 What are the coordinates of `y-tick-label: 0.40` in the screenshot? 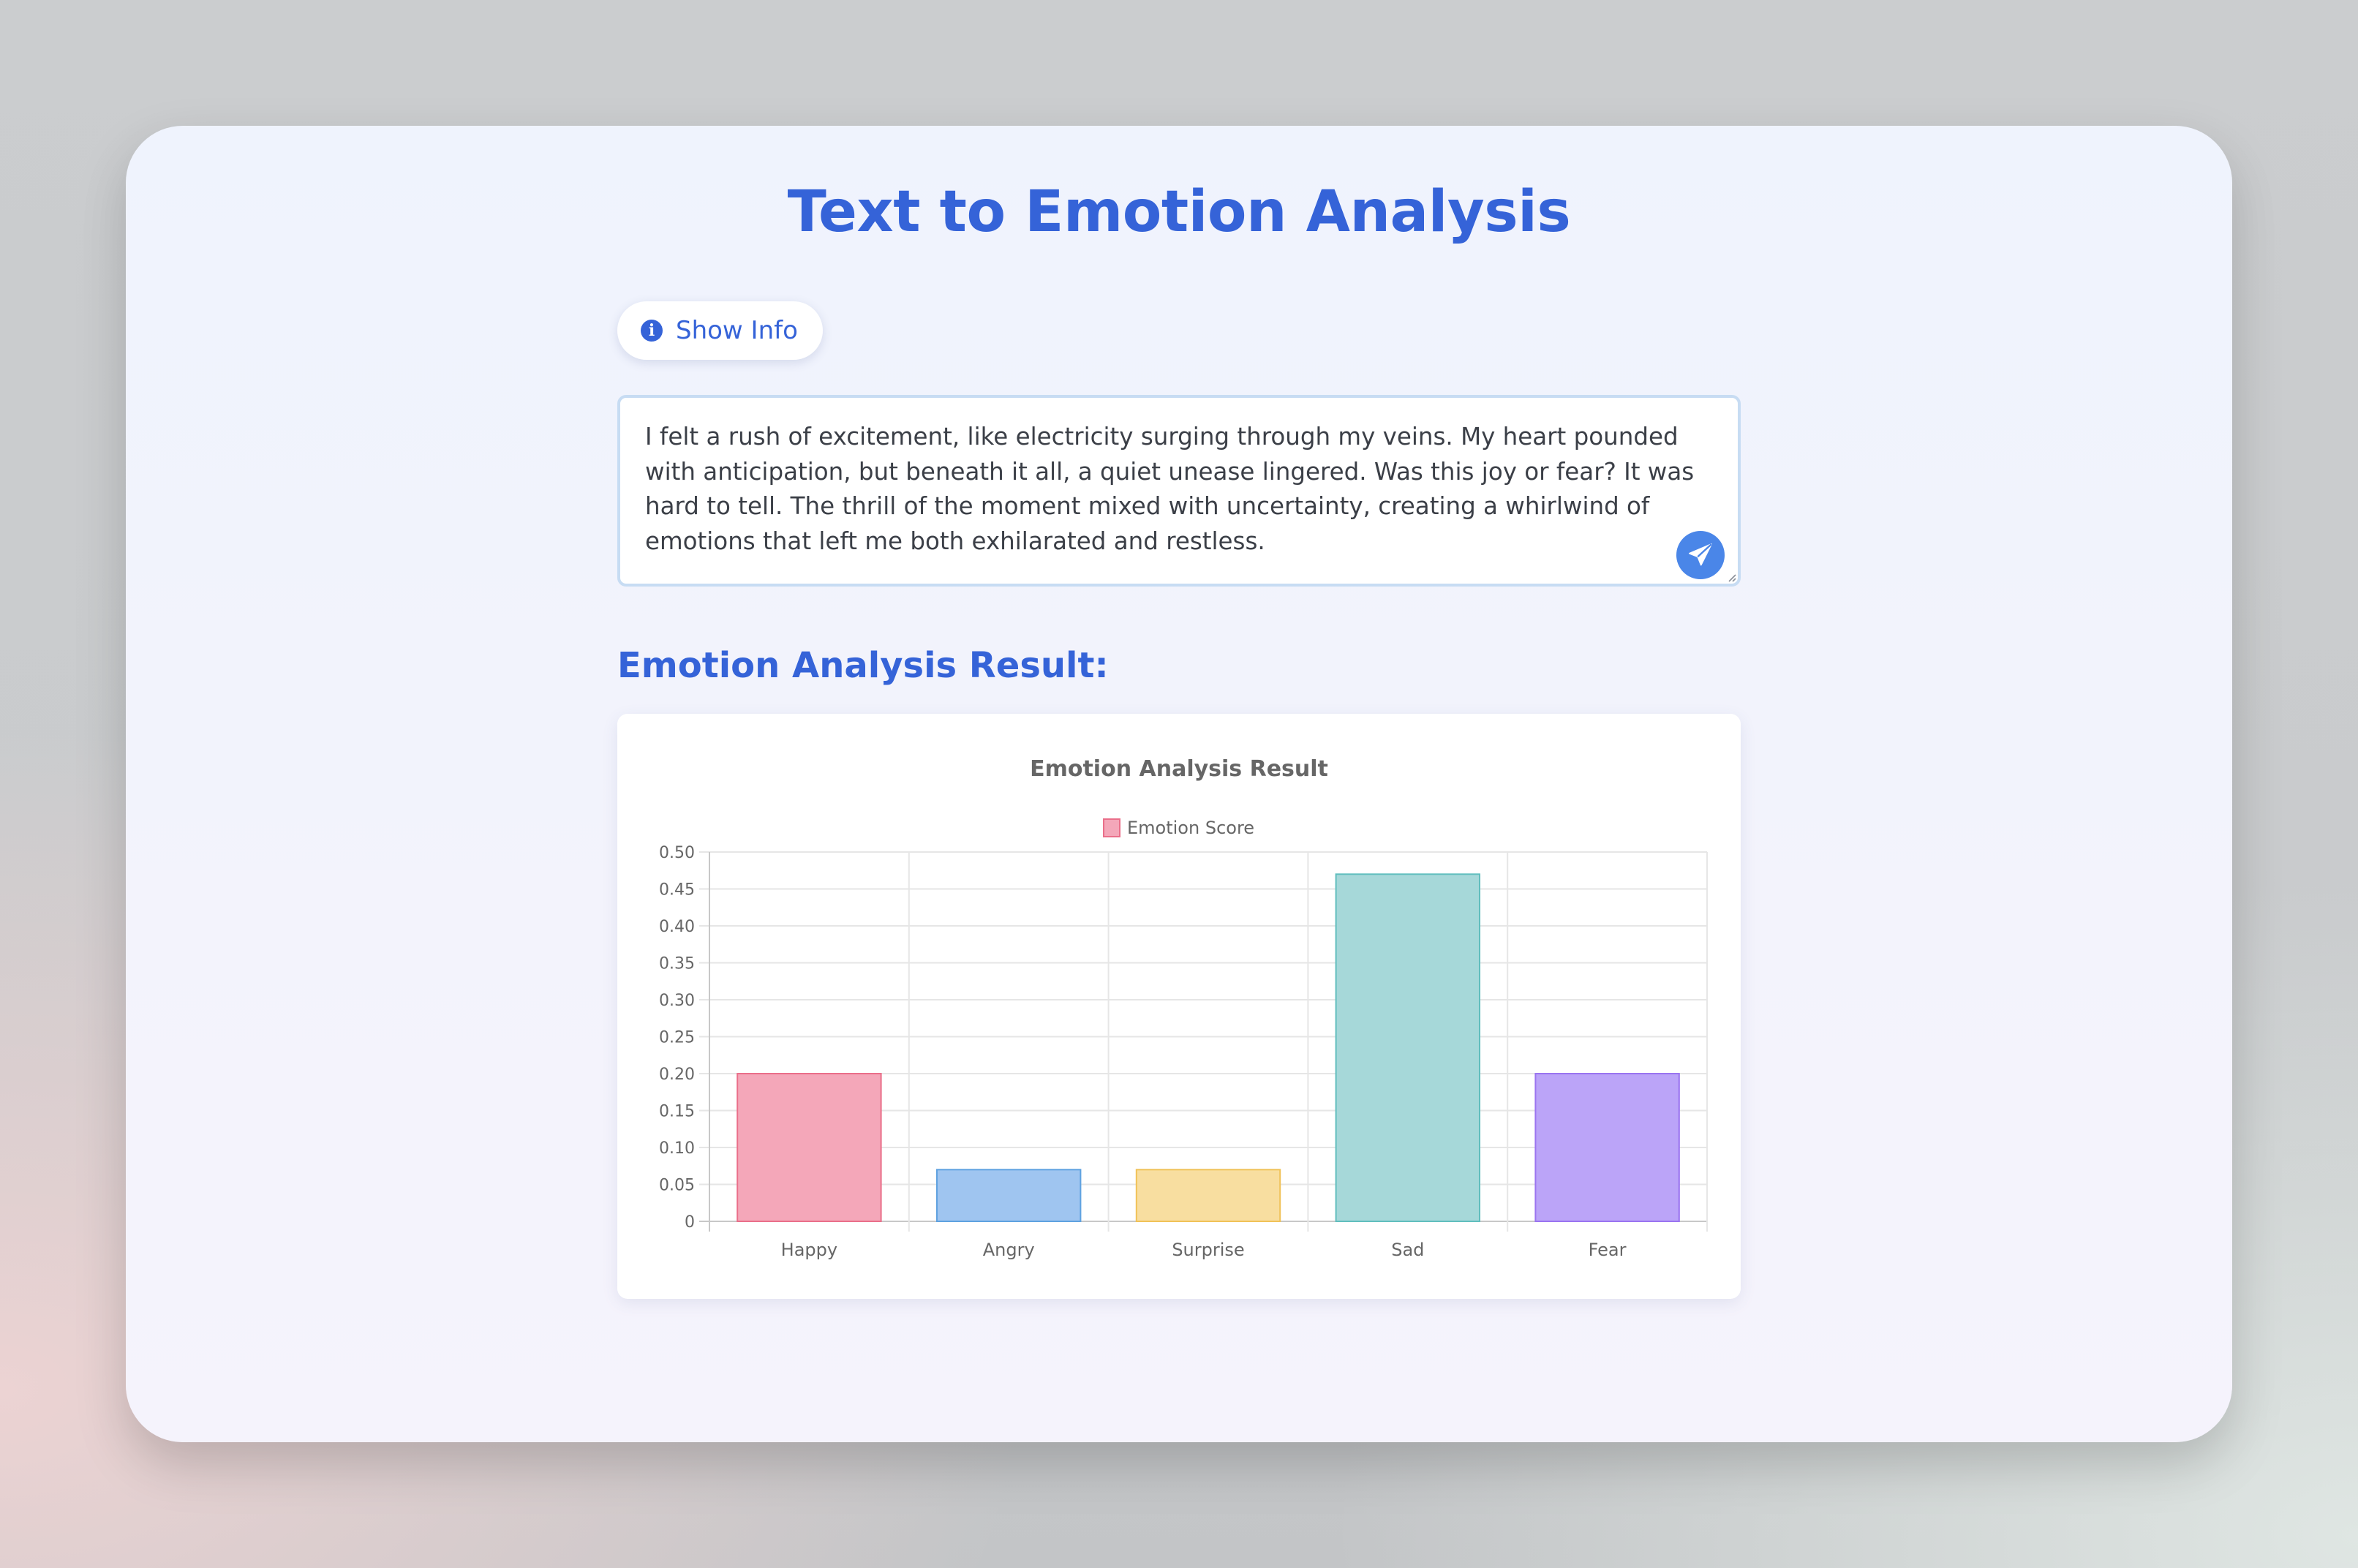 It's located at (677, 927).